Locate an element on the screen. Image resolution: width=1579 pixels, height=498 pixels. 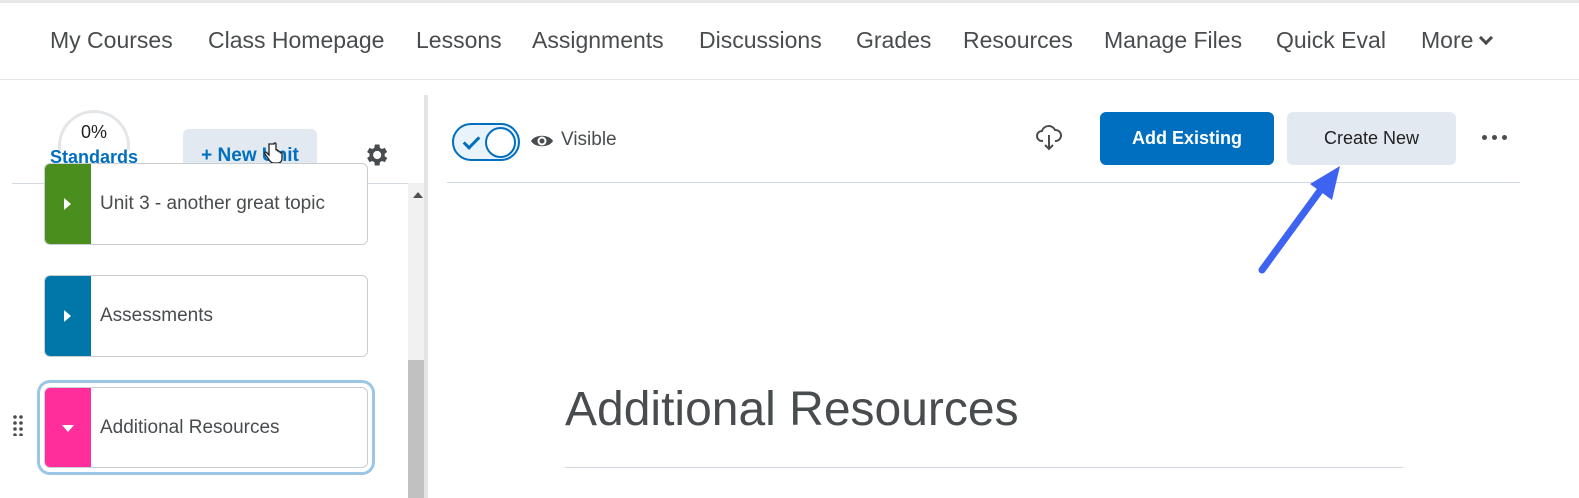
annotation-arrow-icon is located at coordinates (1299, 220).